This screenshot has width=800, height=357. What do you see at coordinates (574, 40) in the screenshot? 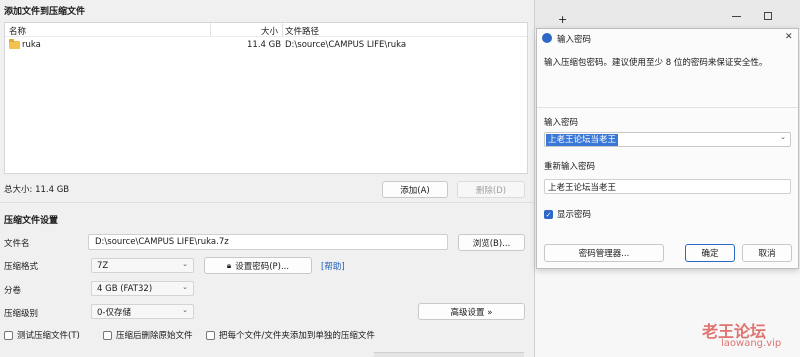
I see `dialog-title: 输入密码` at bounding box center [574, 40].